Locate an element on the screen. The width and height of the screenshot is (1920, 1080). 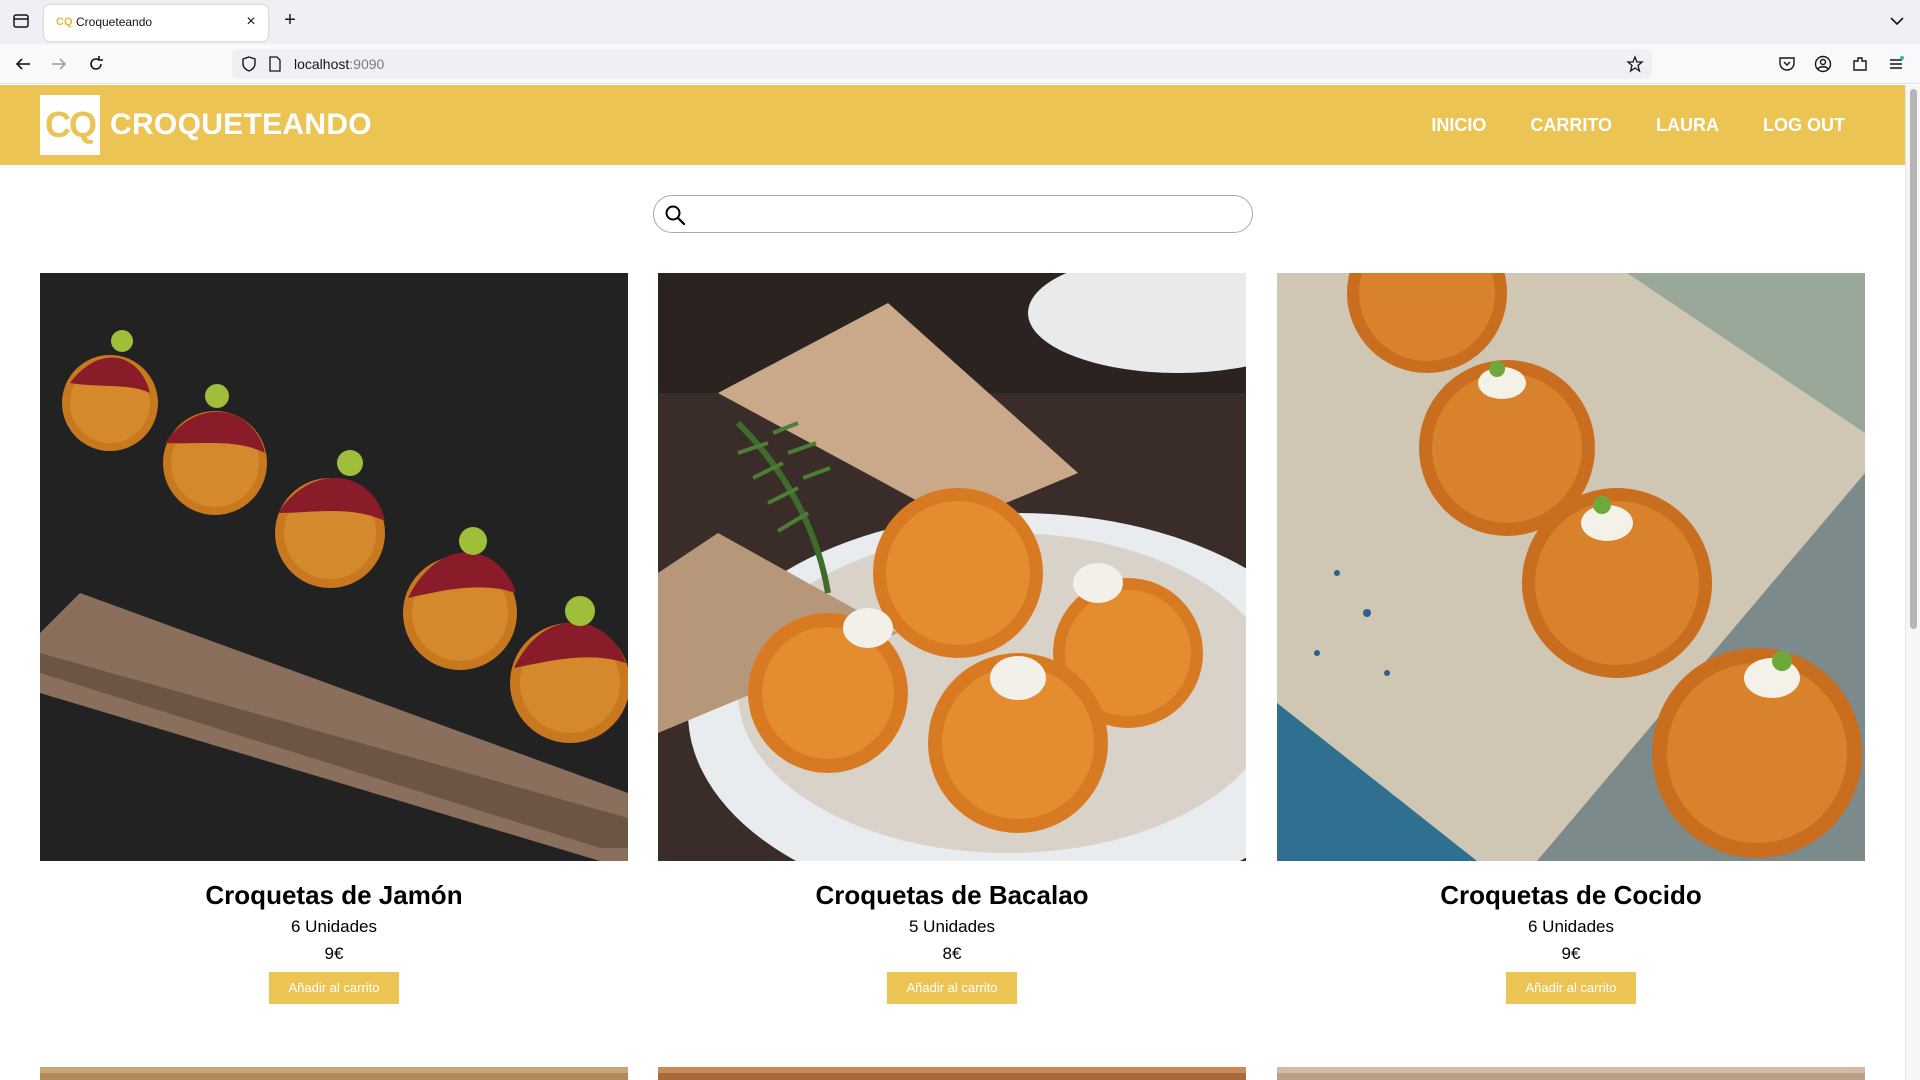
main-nav: INICIO CARRITO LAURA LOG OUT is located at coordinates (1638, 125).